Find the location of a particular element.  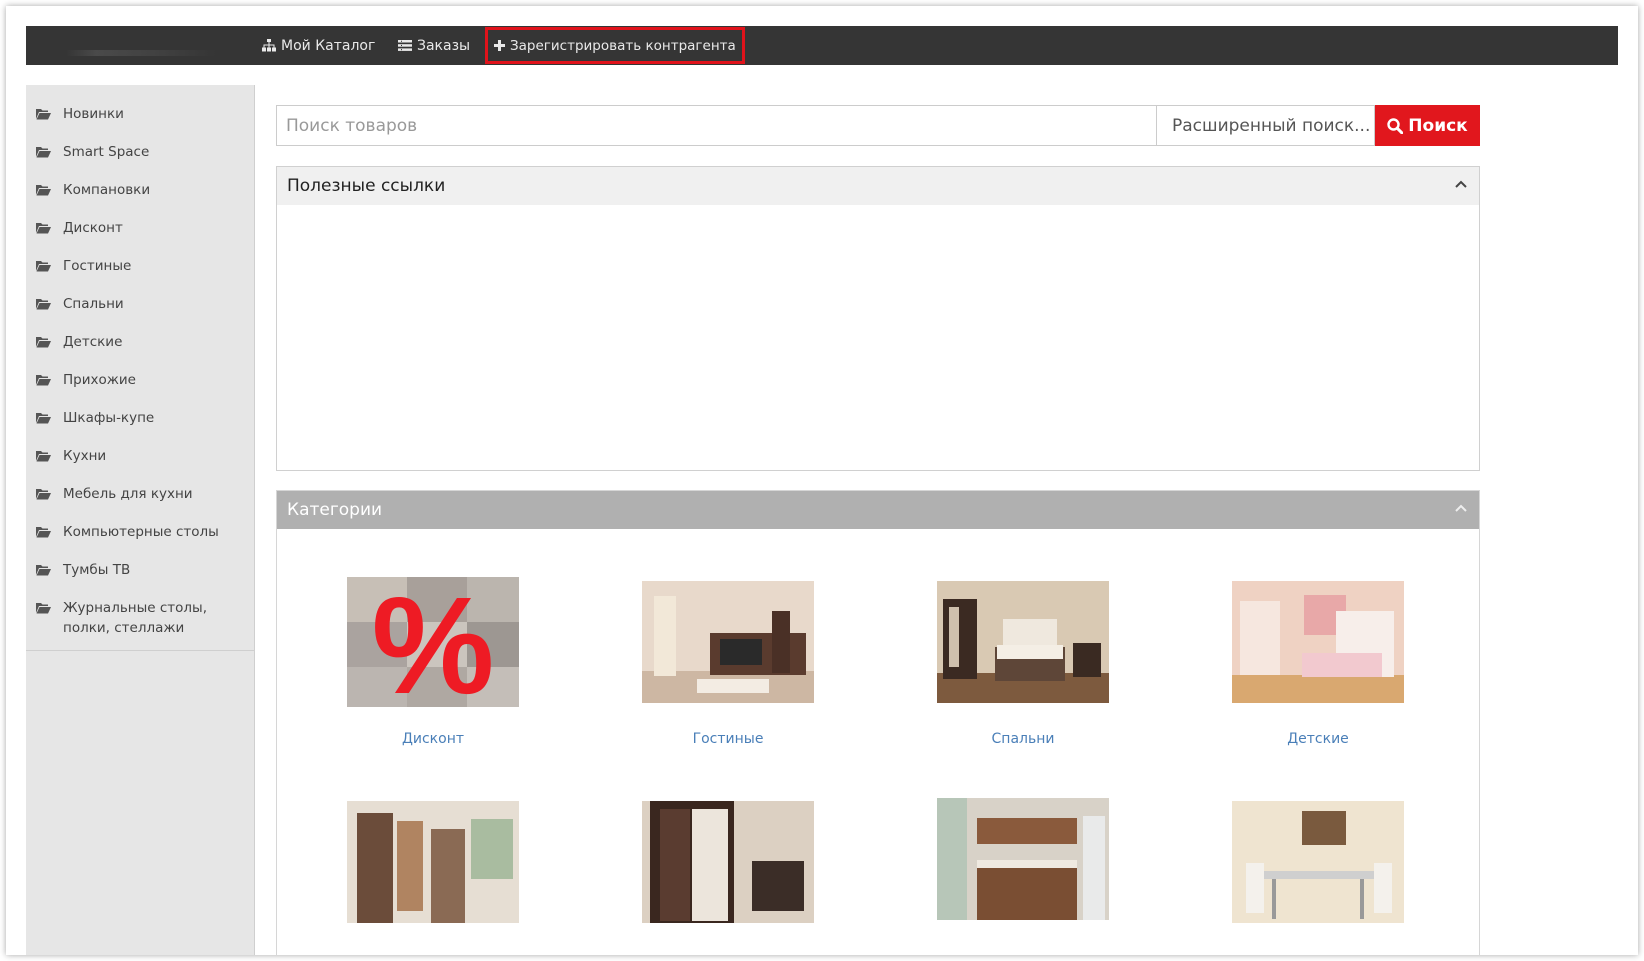

category-tile: Спальни is located at coordinates (1023, 664).